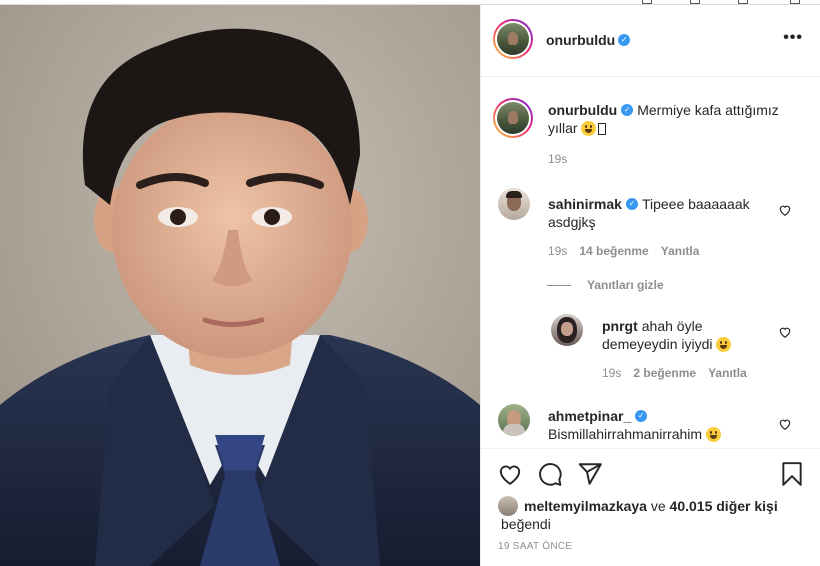  I want to click on post-header: onurbuldu ✓ •••, so click(650, 41).